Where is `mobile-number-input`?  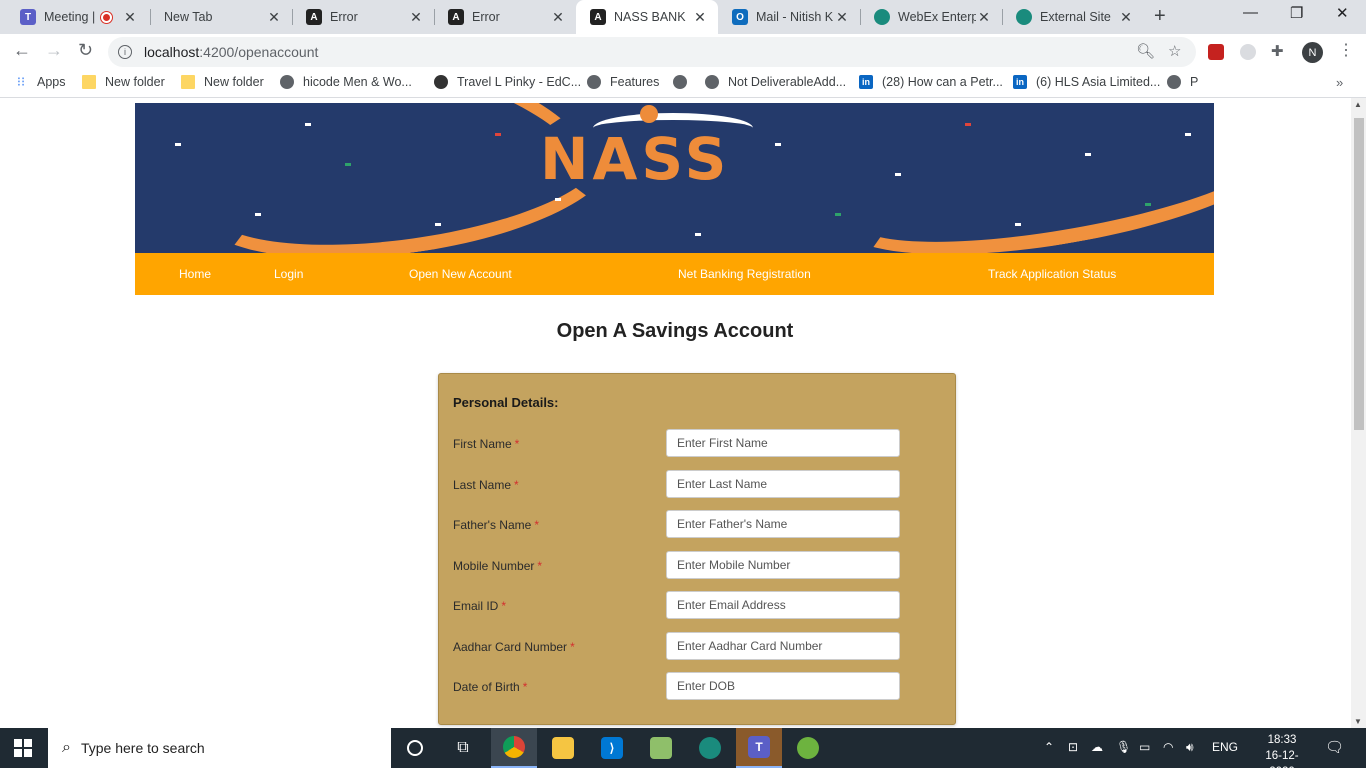 mobile-number-input is located at coordinates (783, 565).